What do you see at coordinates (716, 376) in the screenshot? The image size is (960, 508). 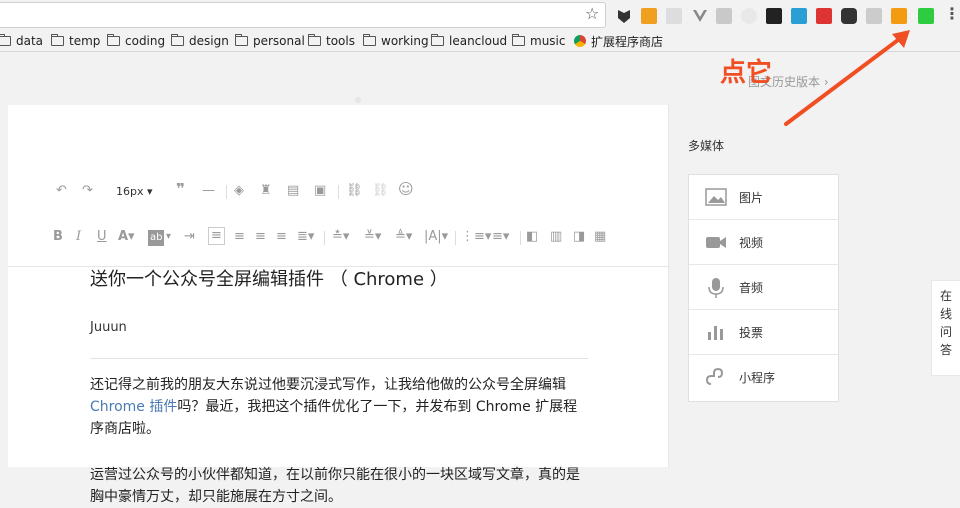 I see `miniprogram-icon` at bounding box center [716, 376].